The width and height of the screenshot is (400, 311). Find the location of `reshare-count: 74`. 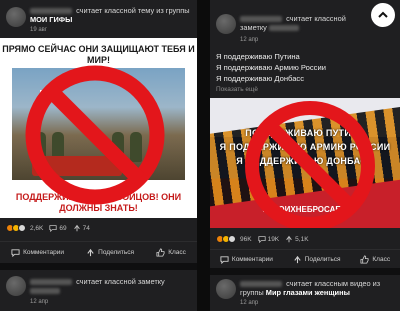

reshare-count: 74 is located at coordinates (86, 228).